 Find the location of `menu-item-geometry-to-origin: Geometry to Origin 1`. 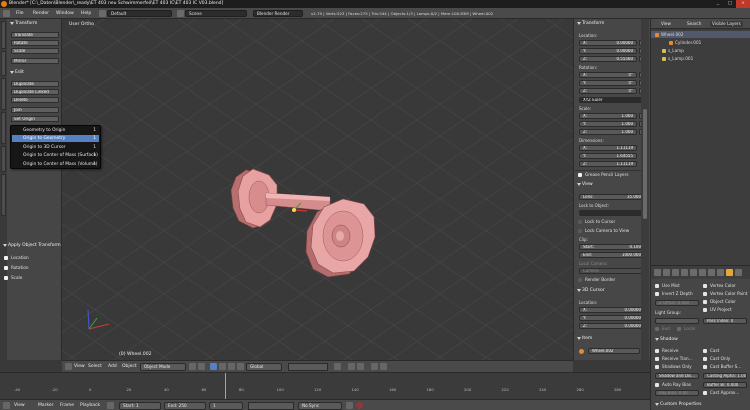

menu-item-geometry-to-origin: Geometry to Origin 1 is located at coordinates (55, 130).